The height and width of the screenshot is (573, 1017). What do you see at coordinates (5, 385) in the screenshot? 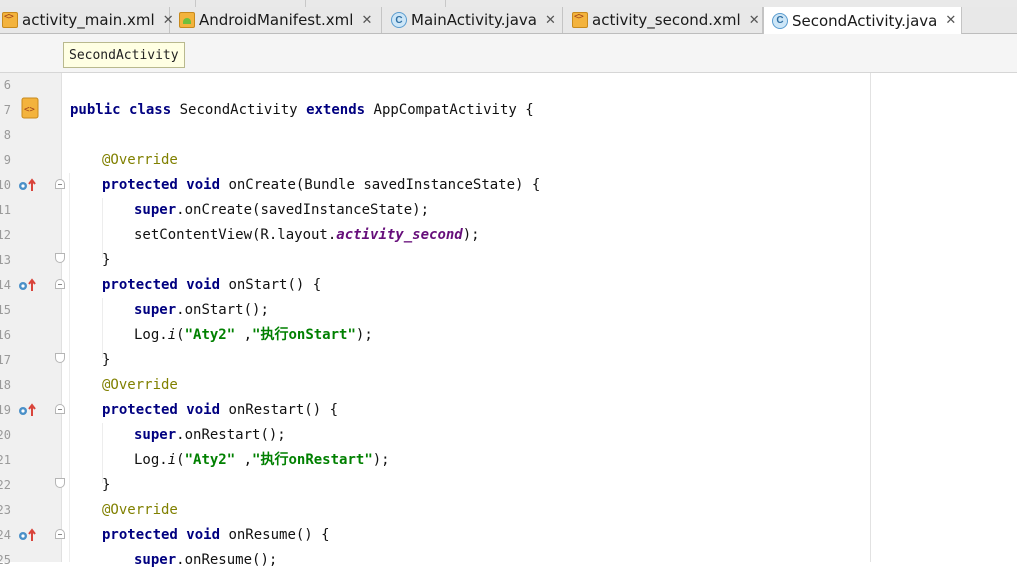
I see `line-number: 18` at bounding box center [5, 385].